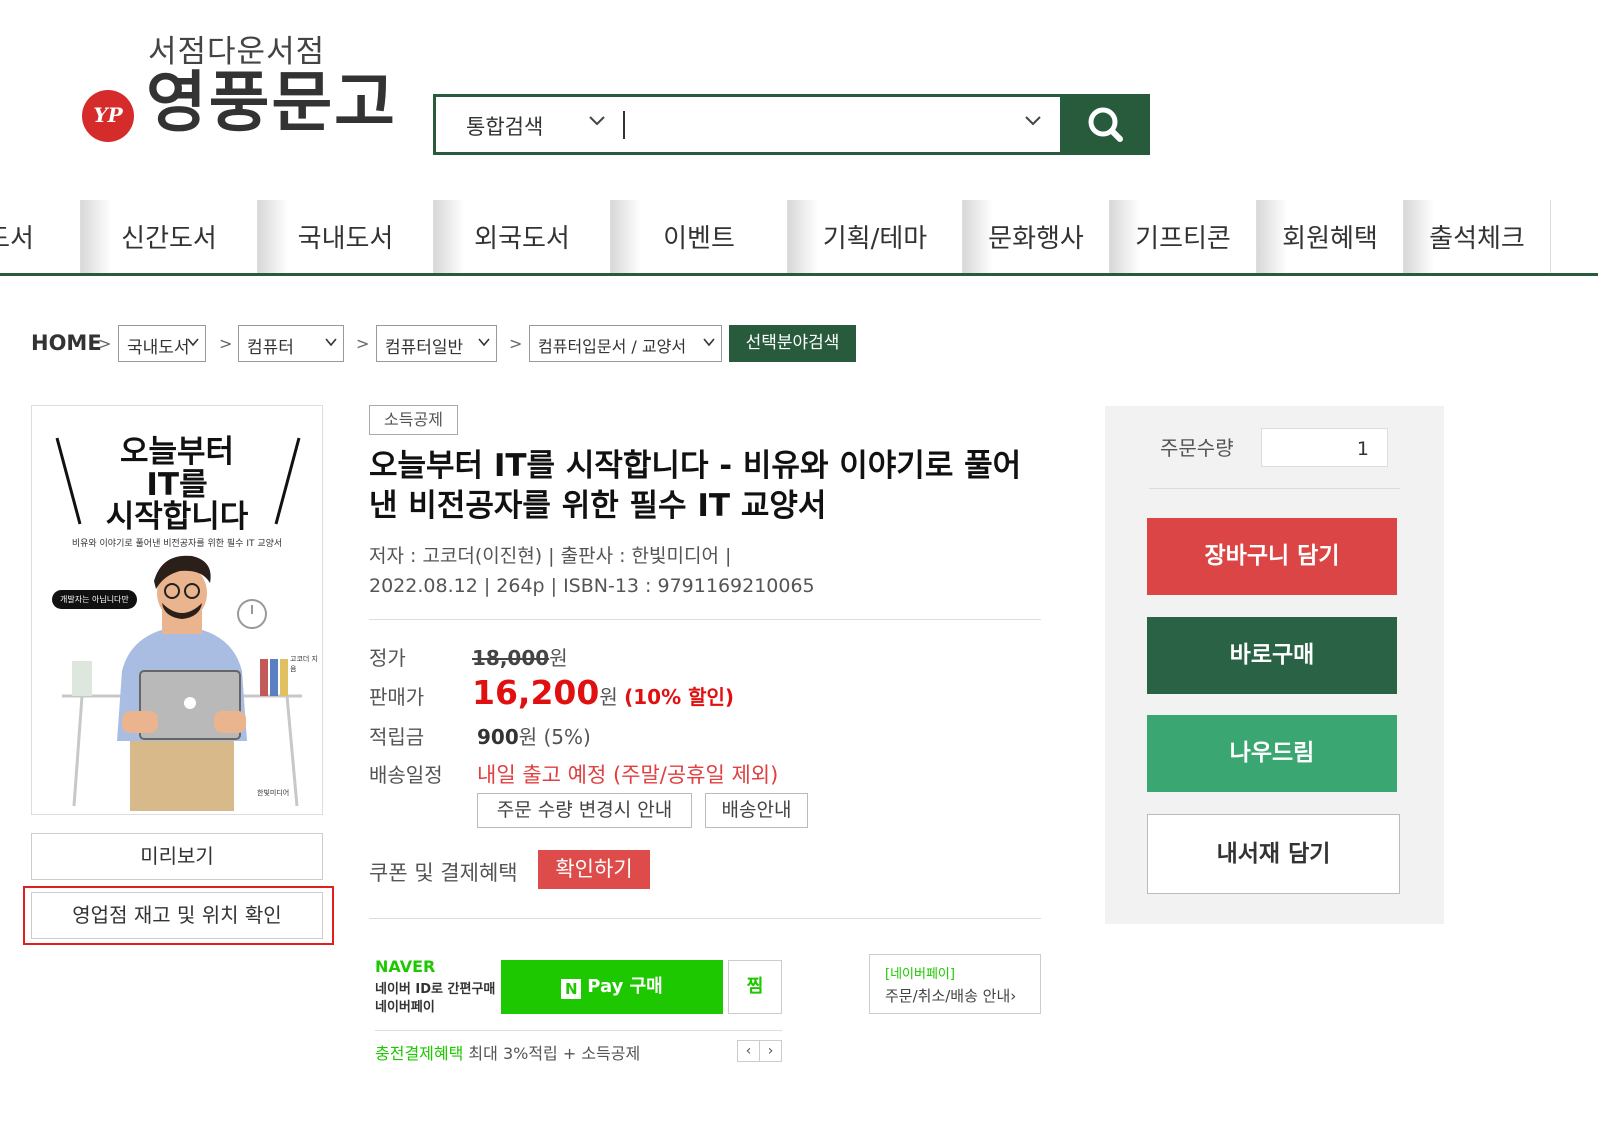 Image resolution: width=1598 pixels, height=1122 pixels. Describe the element at coordinates (1272, 556) in the screenshot. I see `add-to-cart-button: 장바구니 담기` at that location.